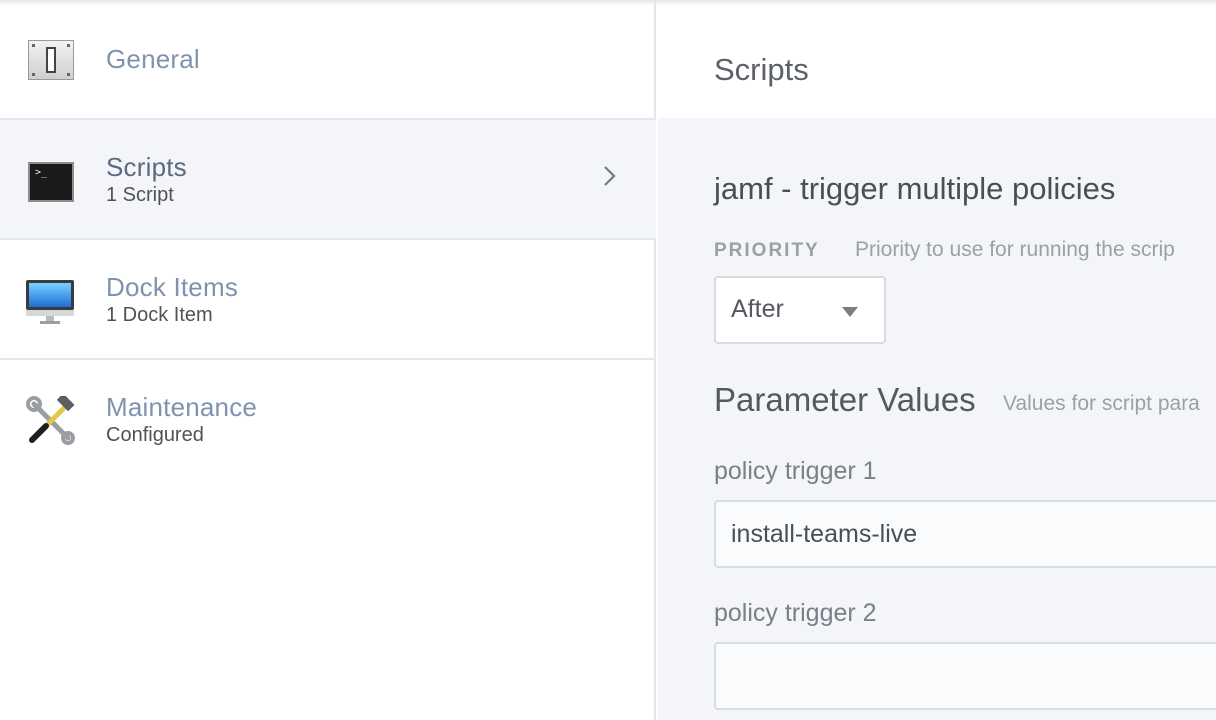  What do you see at coordinates (761, 69) in the screenshot?
I see `page-title: Scripts` at bounding box center [761, 69].